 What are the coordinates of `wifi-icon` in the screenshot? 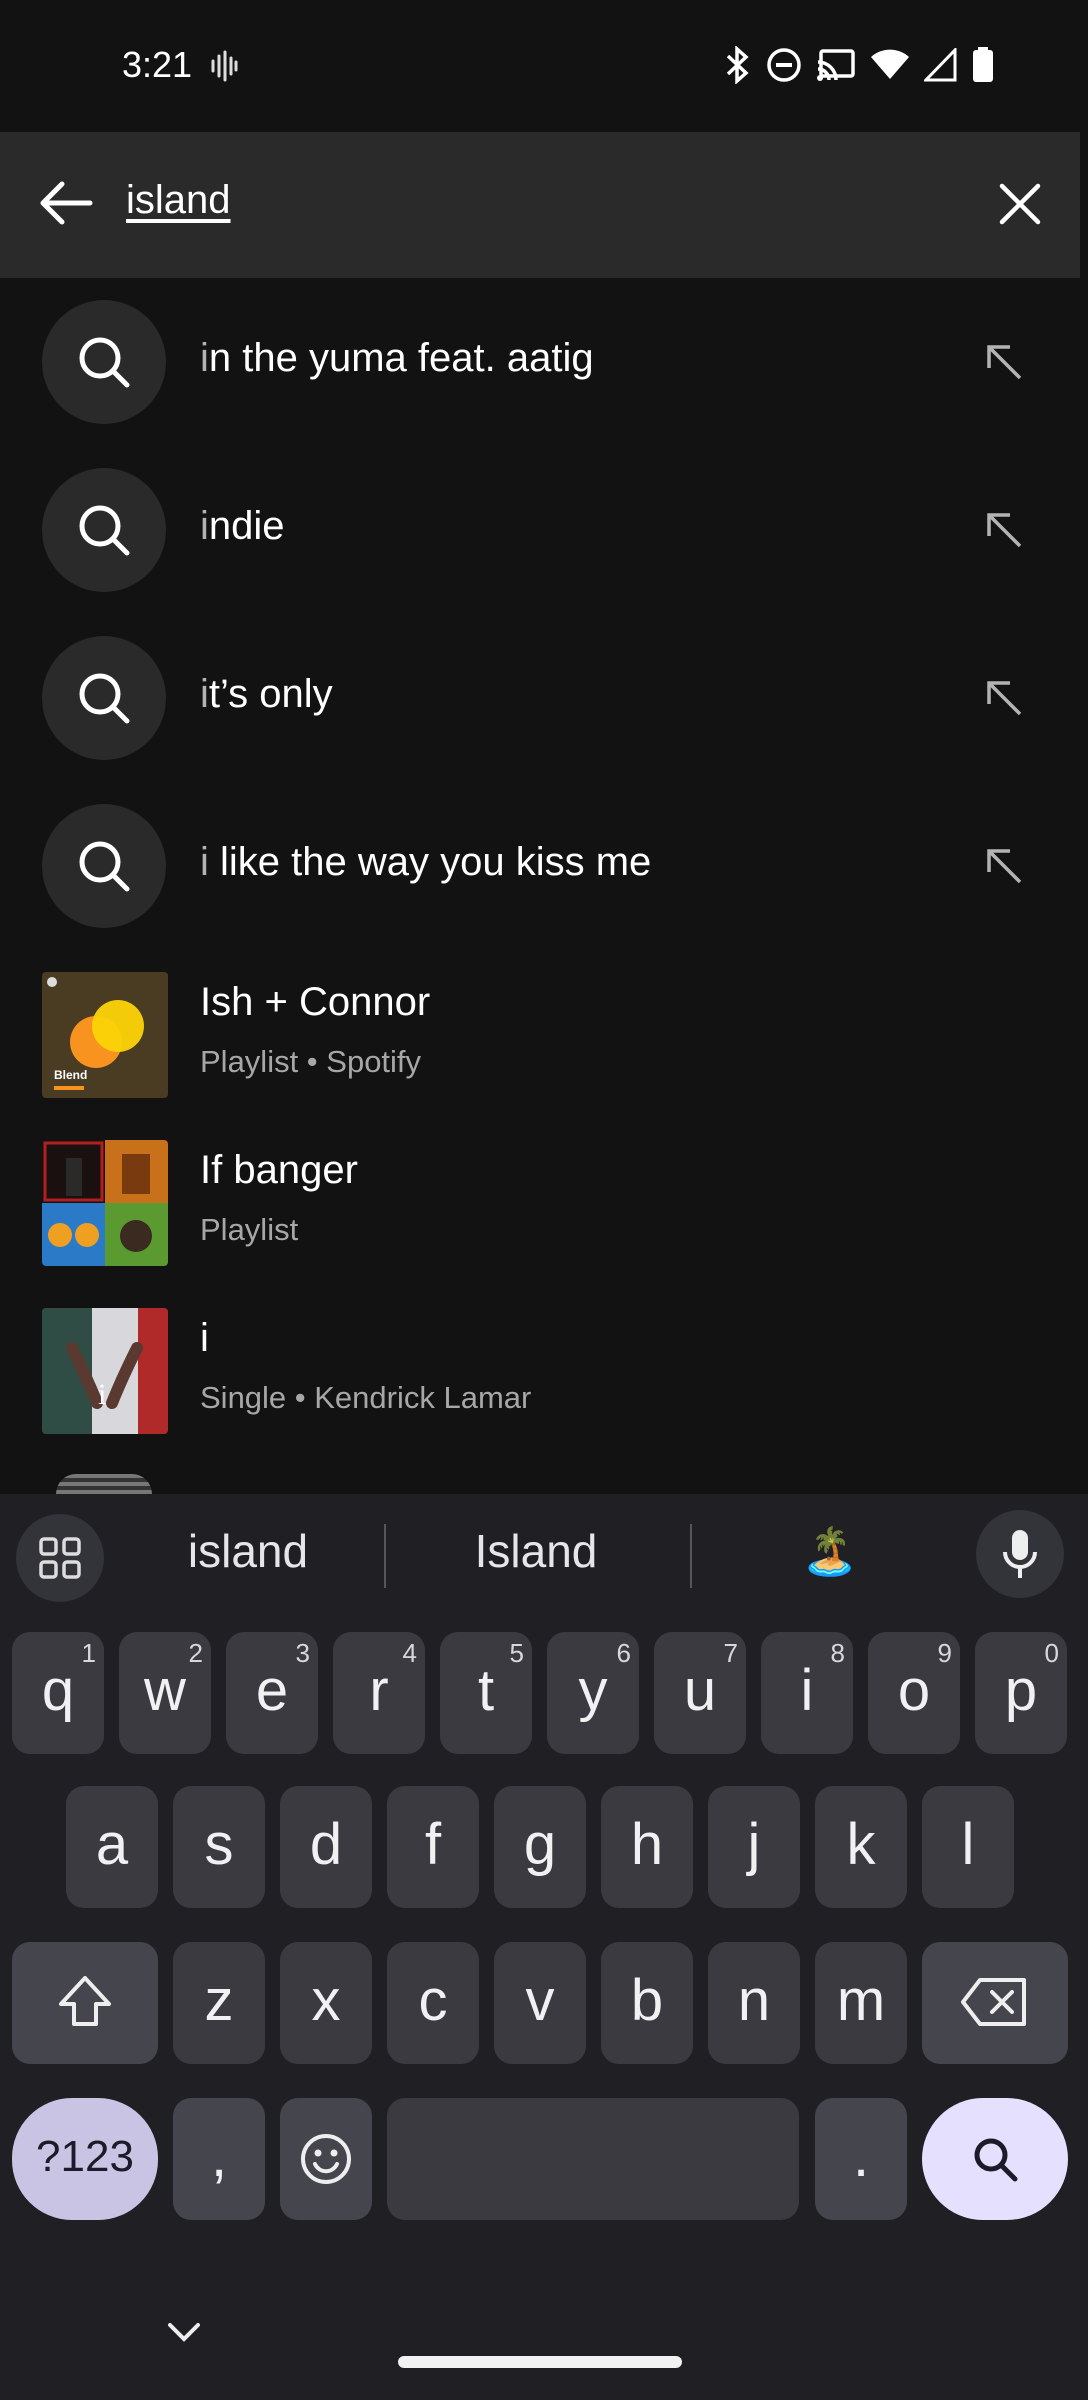 It's located at (890, 64).